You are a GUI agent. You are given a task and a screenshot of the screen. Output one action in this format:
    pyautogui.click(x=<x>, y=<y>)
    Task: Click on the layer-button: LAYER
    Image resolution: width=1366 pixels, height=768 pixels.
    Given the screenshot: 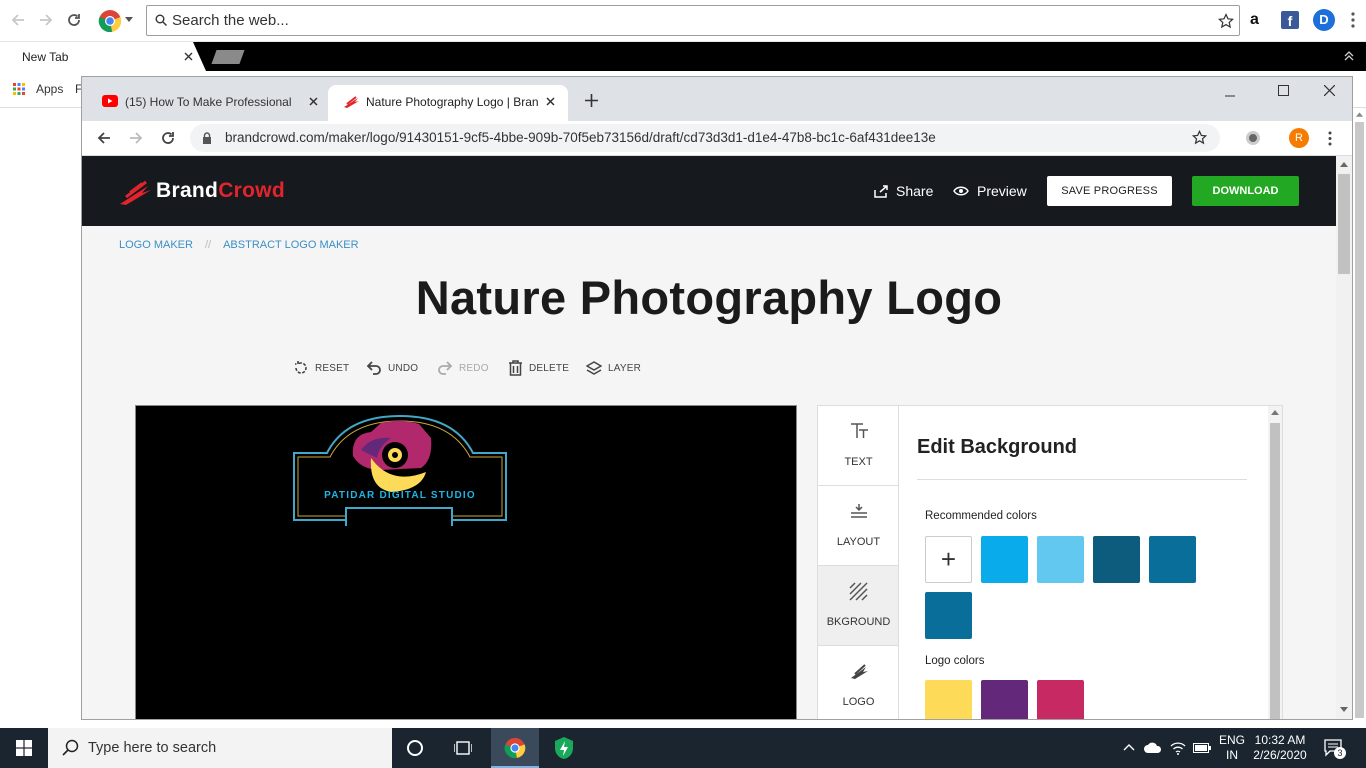 What is the action you would take?
    pyautogui.click(x=613, y=368)
    